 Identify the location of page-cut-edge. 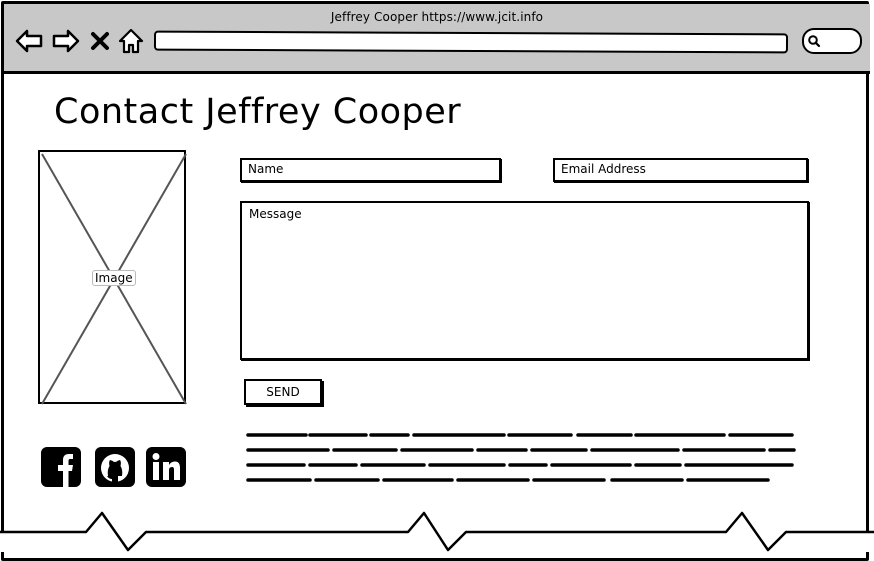
(437, 531).